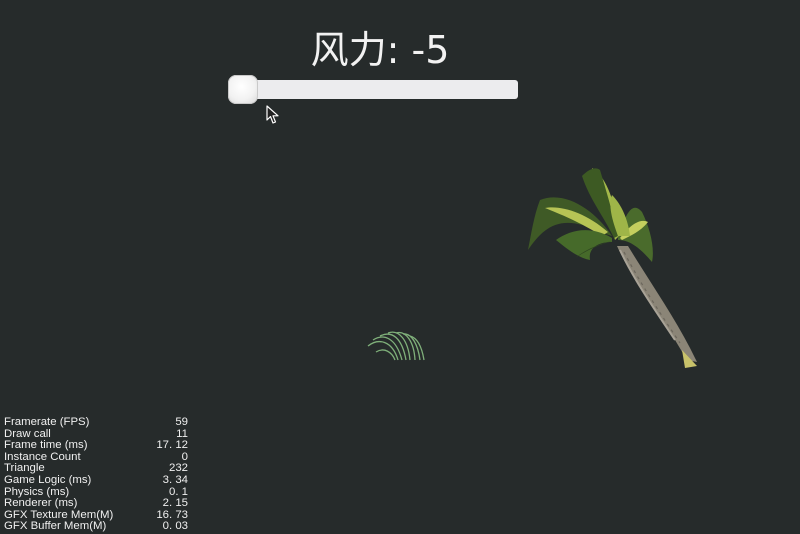 Image resolution: width=800 pixels, height=534 pixels. Describe the element at coordinates (175, 526) in the screenshot. I see `stat-value: 0. 03` at that location.